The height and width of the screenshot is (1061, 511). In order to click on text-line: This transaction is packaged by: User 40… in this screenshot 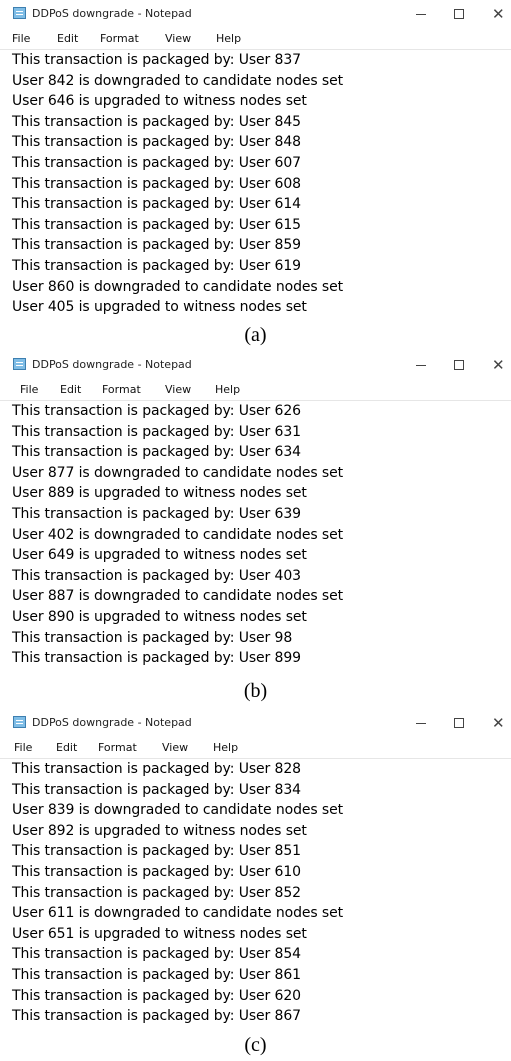, I will do `click(156, 575)`.